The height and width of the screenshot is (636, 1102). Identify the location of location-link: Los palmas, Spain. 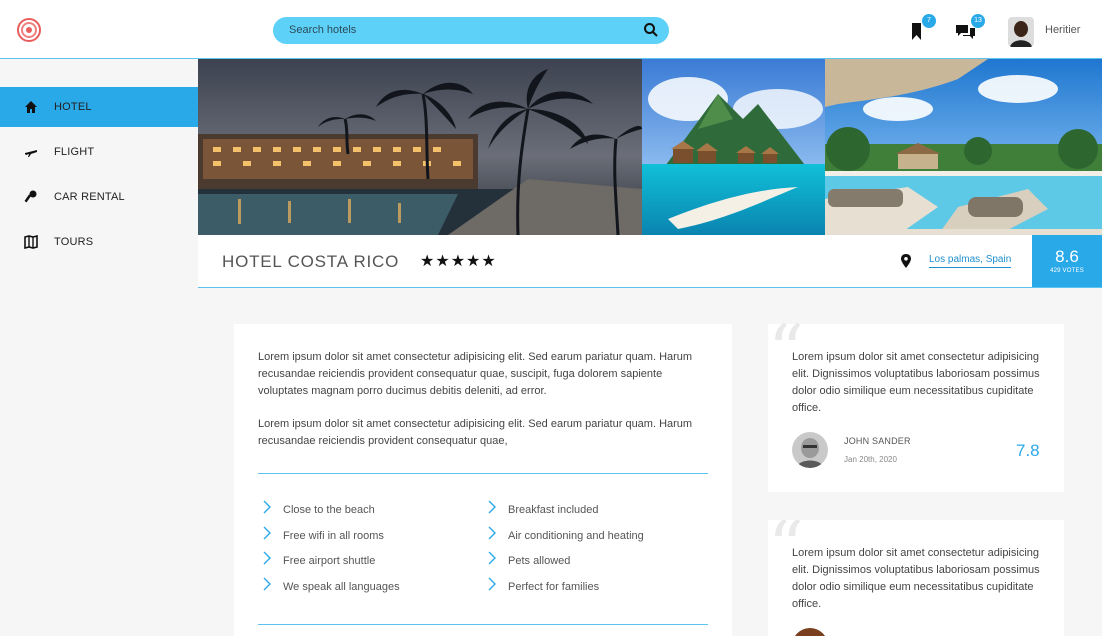
(970, 261).